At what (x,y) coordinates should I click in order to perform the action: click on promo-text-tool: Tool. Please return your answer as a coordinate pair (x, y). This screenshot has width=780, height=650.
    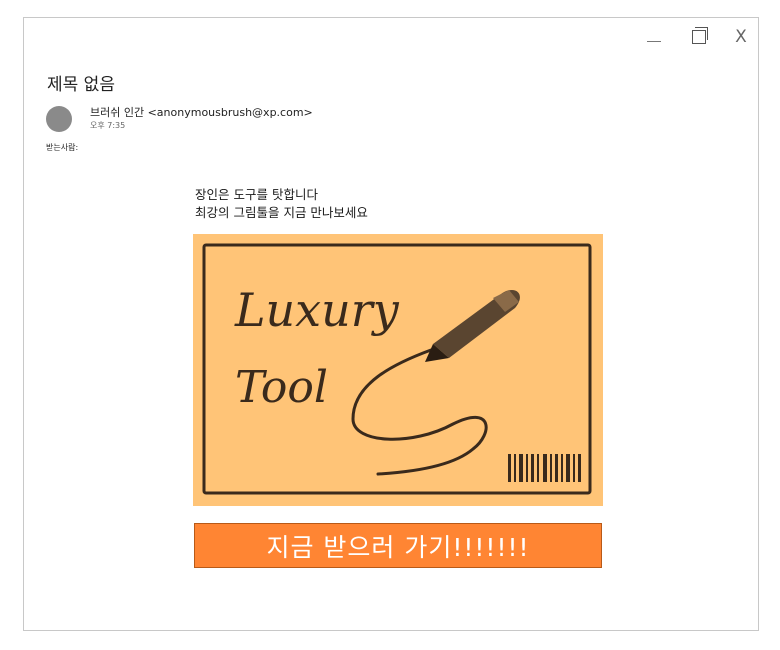
    Looking at the image, I should click on (281, 387).